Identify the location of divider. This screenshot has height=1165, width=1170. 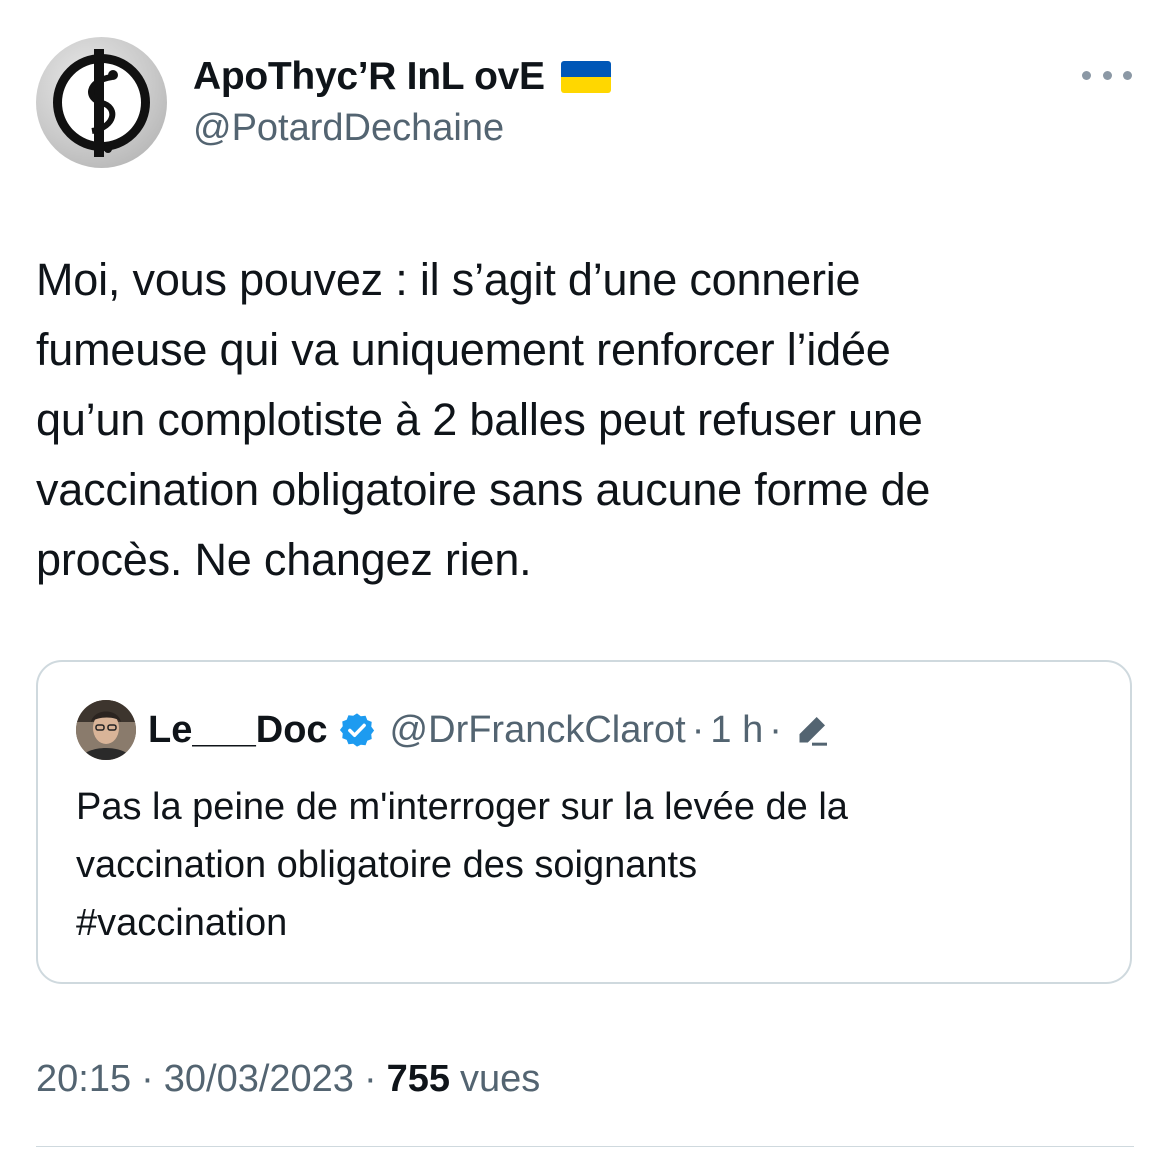
(585, 1146).